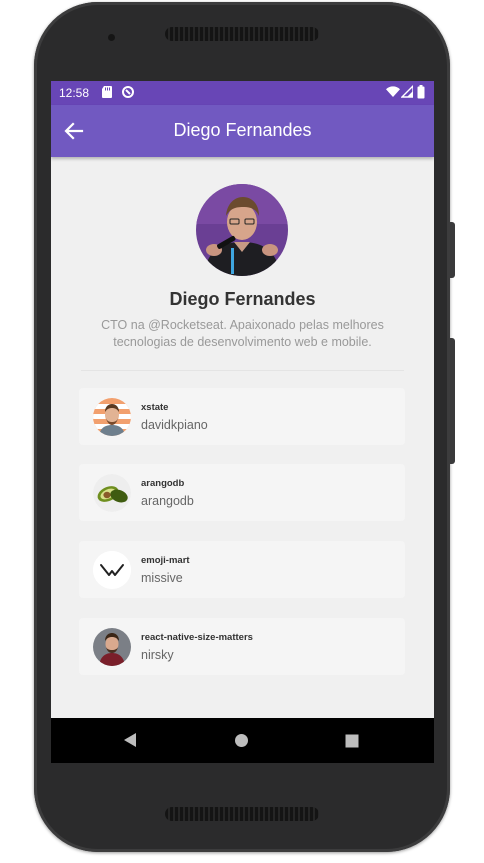 The height and width of the screenshot is (863, 484). I want to click on app-bar-title: Diego Fernandes, so click(242, 130).